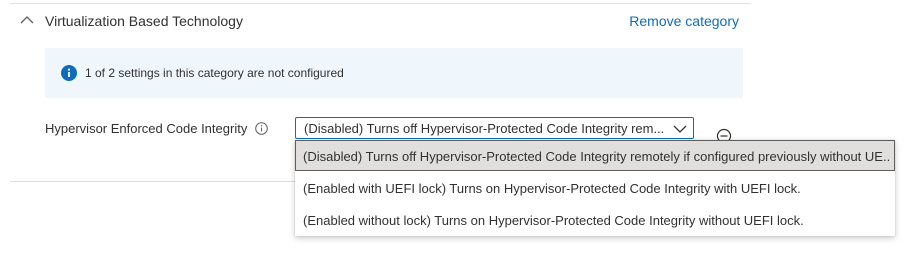 This screenshot has height=255, width=923. I want to click on info-icon, so click(69, 73).